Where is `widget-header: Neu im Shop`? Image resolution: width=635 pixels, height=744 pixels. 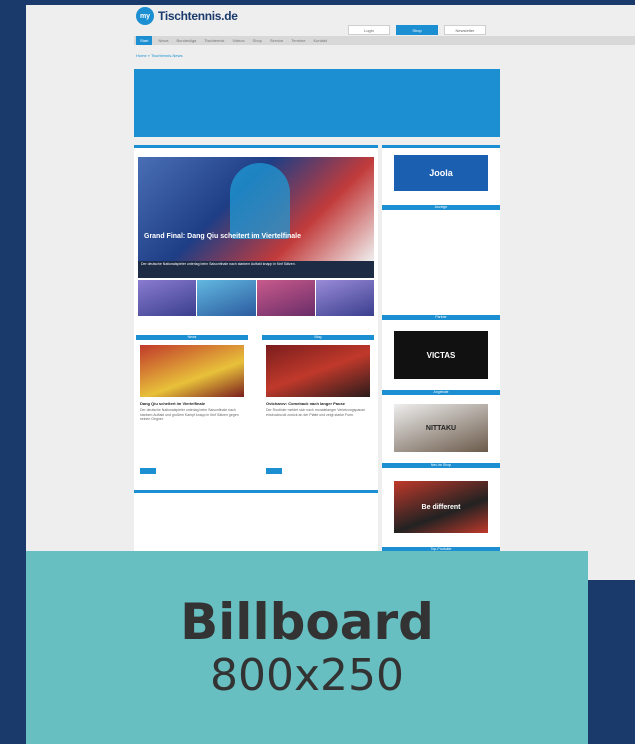
widget-header: Neu im Shop is located at coordinates (441, 465).